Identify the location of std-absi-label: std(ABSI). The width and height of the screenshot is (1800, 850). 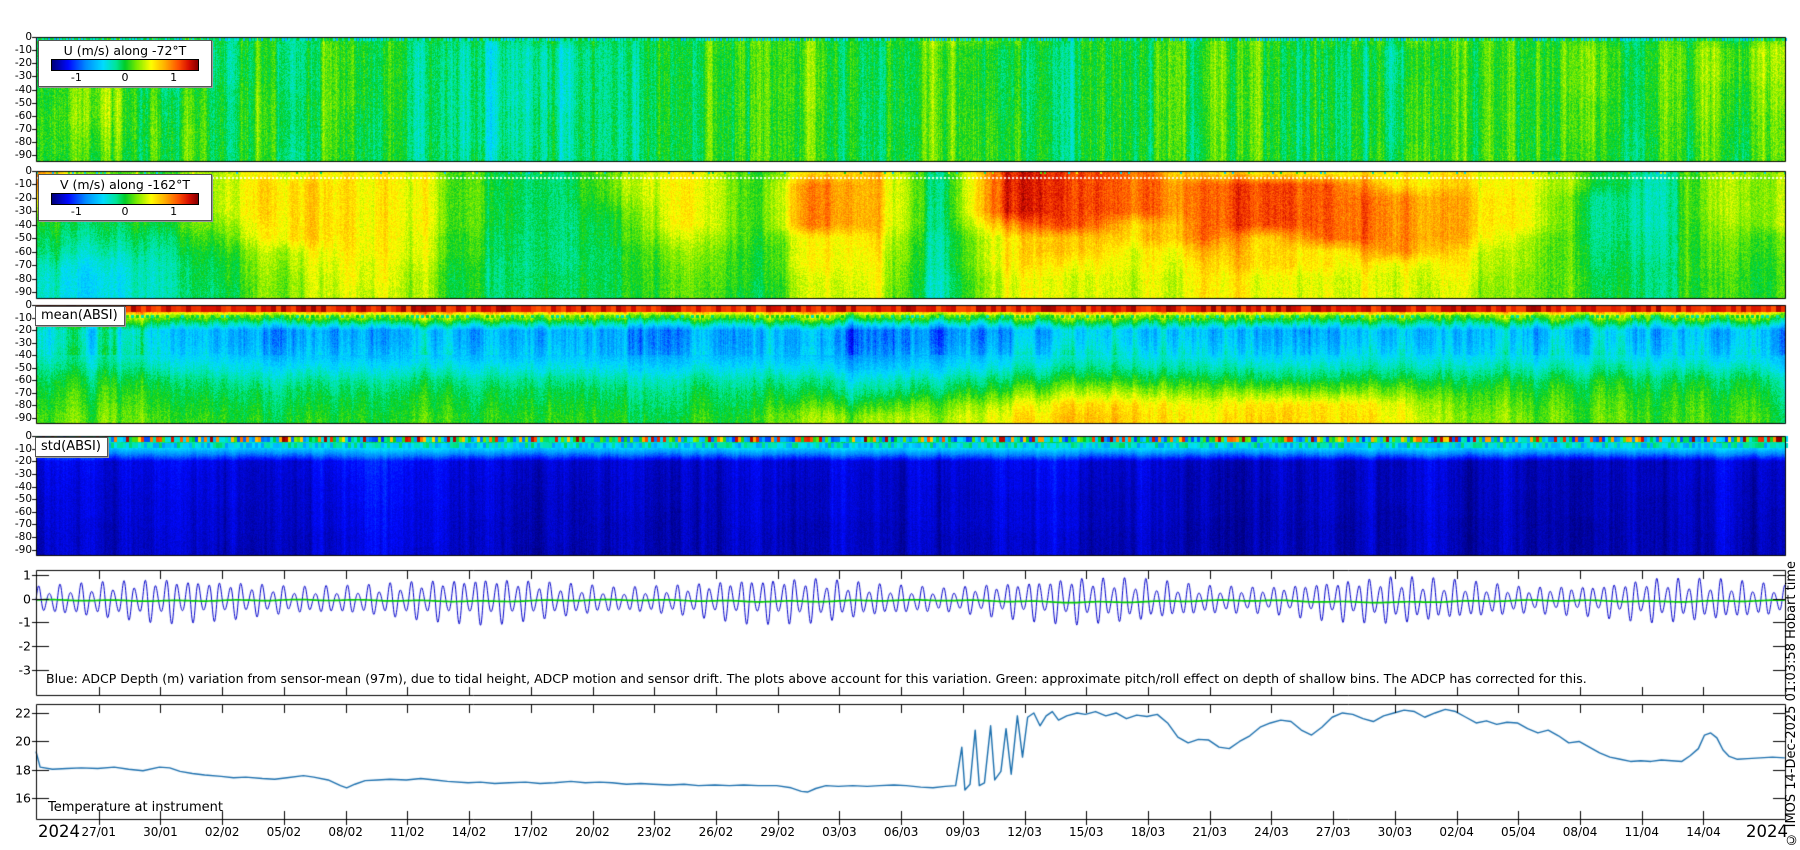
(71, 447).